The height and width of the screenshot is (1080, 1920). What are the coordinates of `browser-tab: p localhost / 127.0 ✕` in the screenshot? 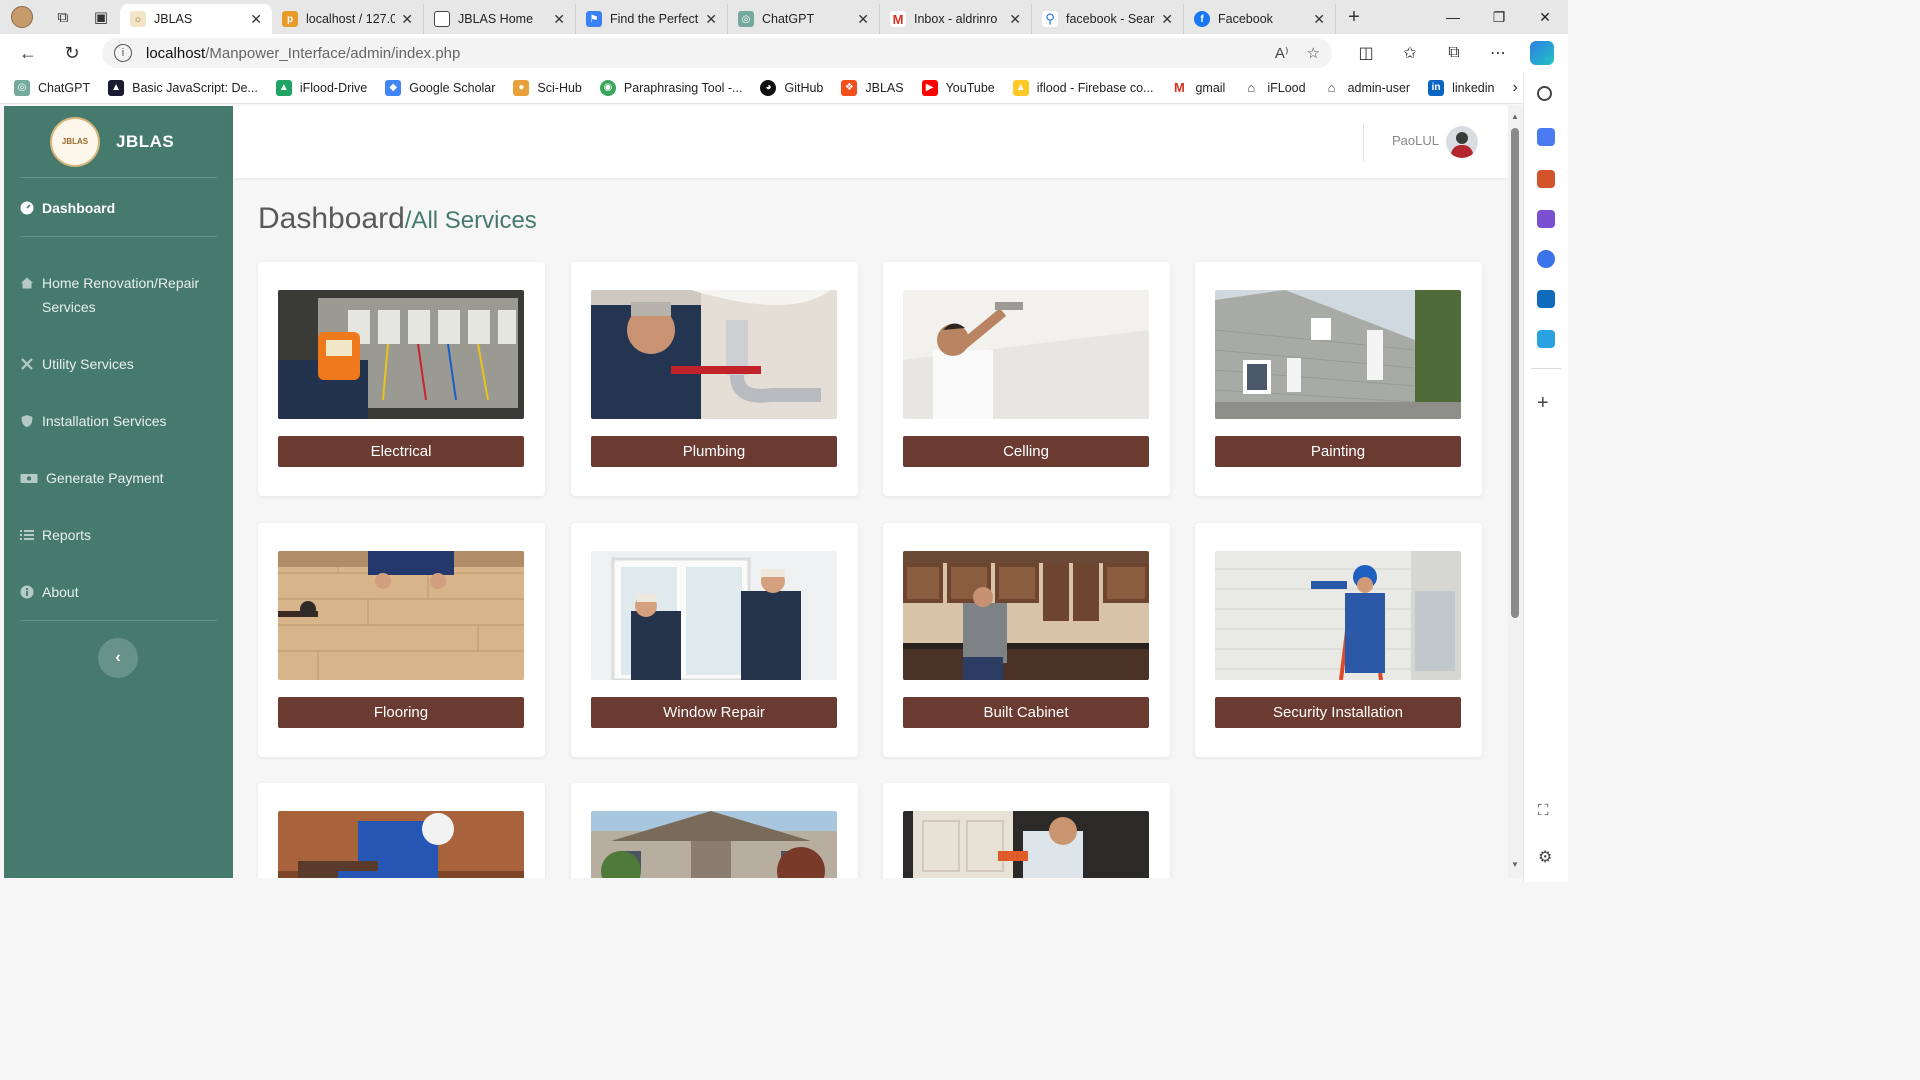 It's located at (348, 19).